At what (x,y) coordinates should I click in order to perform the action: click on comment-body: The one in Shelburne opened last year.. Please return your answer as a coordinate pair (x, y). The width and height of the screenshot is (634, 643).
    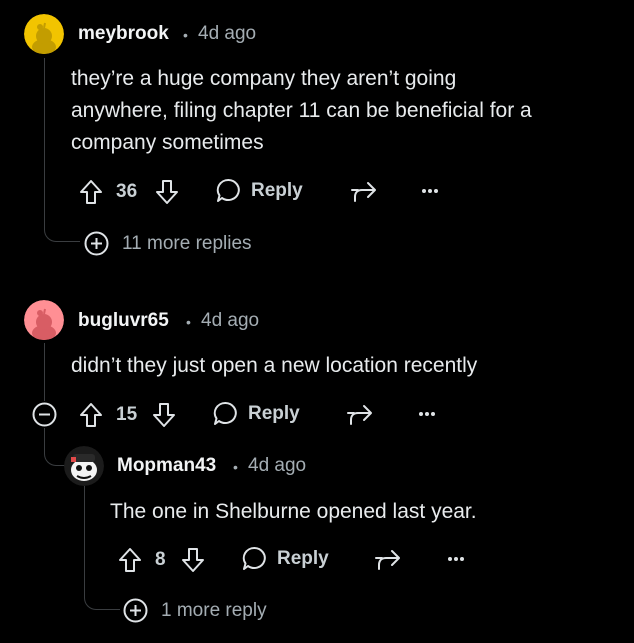
    Looking at the image, I should click on (360, 512).